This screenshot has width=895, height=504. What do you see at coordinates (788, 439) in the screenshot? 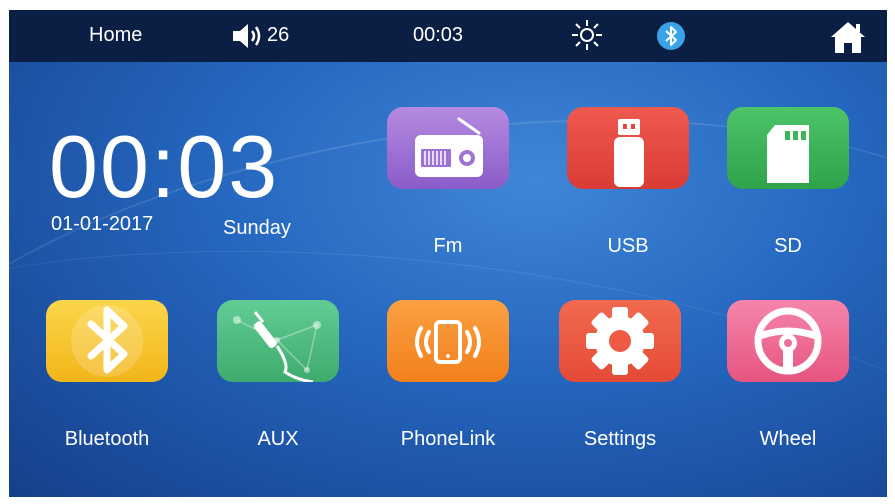
I see `app-wheel-label: Wheel` at bounding box center [788, 439].